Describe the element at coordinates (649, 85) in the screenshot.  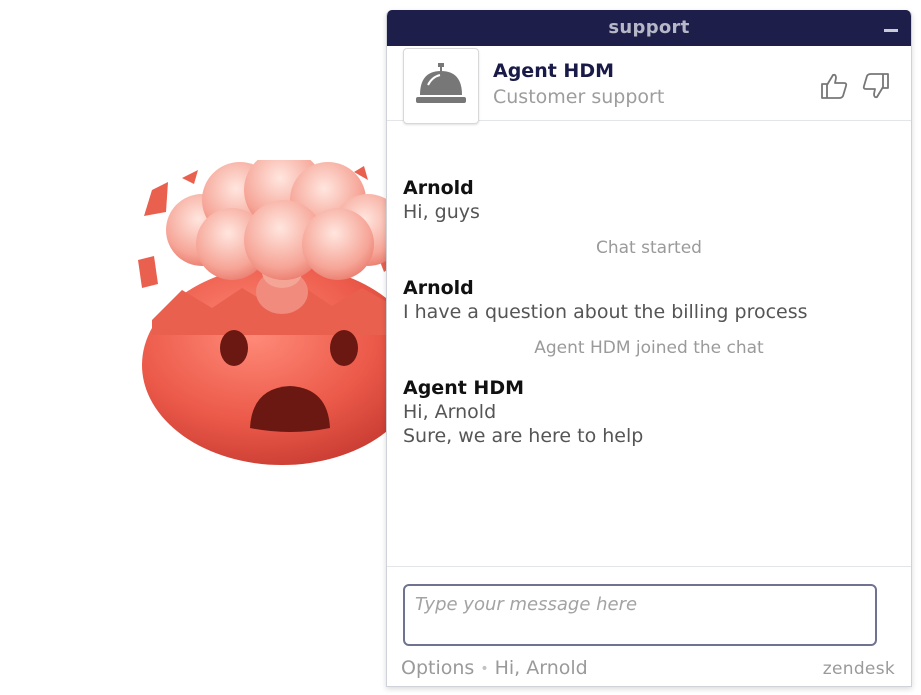
I see `agent-header: Agent HDM Customer support` at that location.